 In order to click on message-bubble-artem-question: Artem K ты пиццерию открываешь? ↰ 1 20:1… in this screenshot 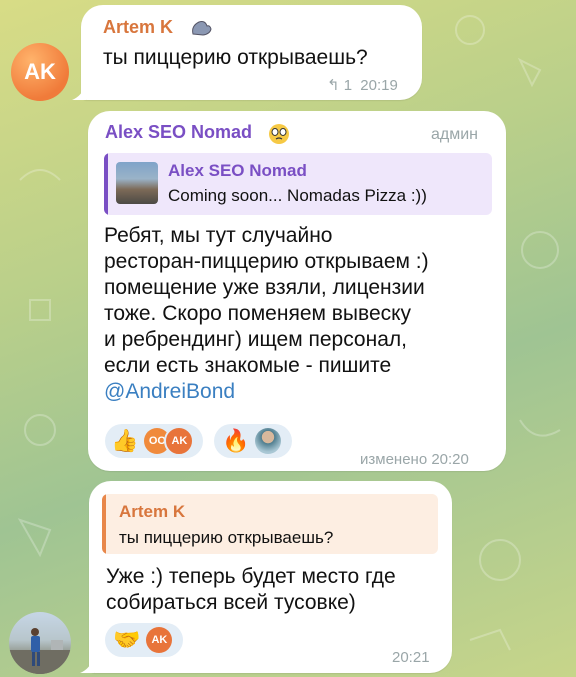, I will do `click(247, 52)`.